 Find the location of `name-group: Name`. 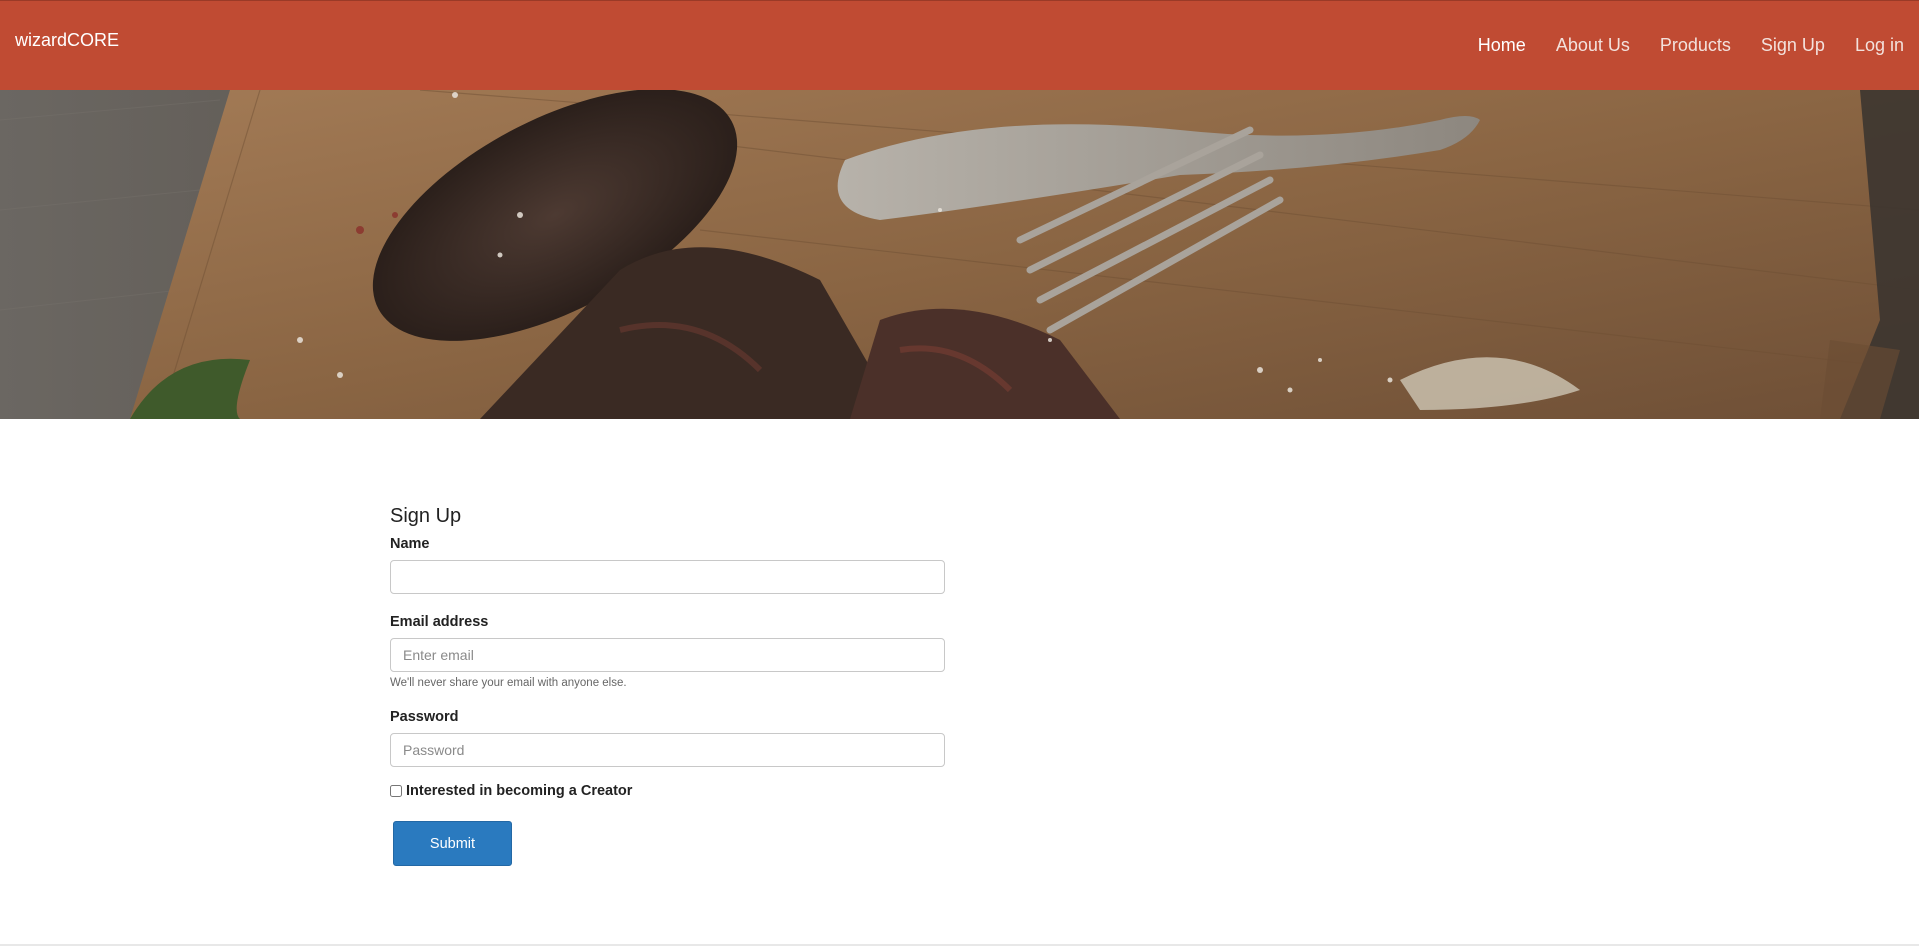

name-group: Name is located at coordinates (667, 565).